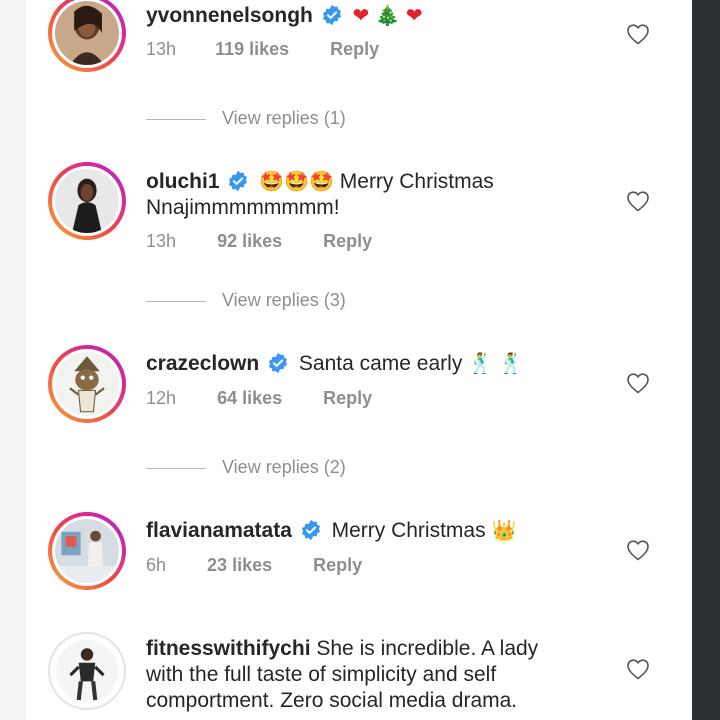 Image resolution: width=720 pixels, height=720 pixels. Describe the element at coordinates (161, 398) in the screenshot. I see `comment-time: 12h` at that location.